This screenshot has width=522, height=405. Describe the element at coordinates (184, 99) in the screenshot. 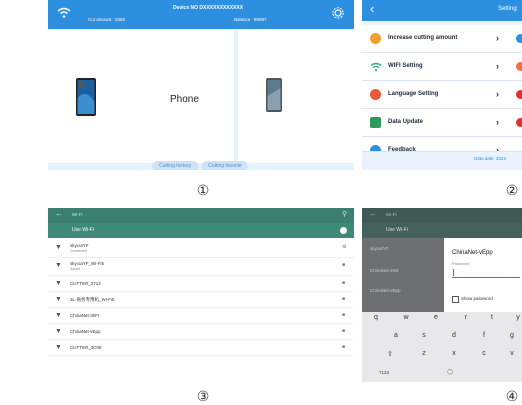

I see `category-label: Phone` at that location.